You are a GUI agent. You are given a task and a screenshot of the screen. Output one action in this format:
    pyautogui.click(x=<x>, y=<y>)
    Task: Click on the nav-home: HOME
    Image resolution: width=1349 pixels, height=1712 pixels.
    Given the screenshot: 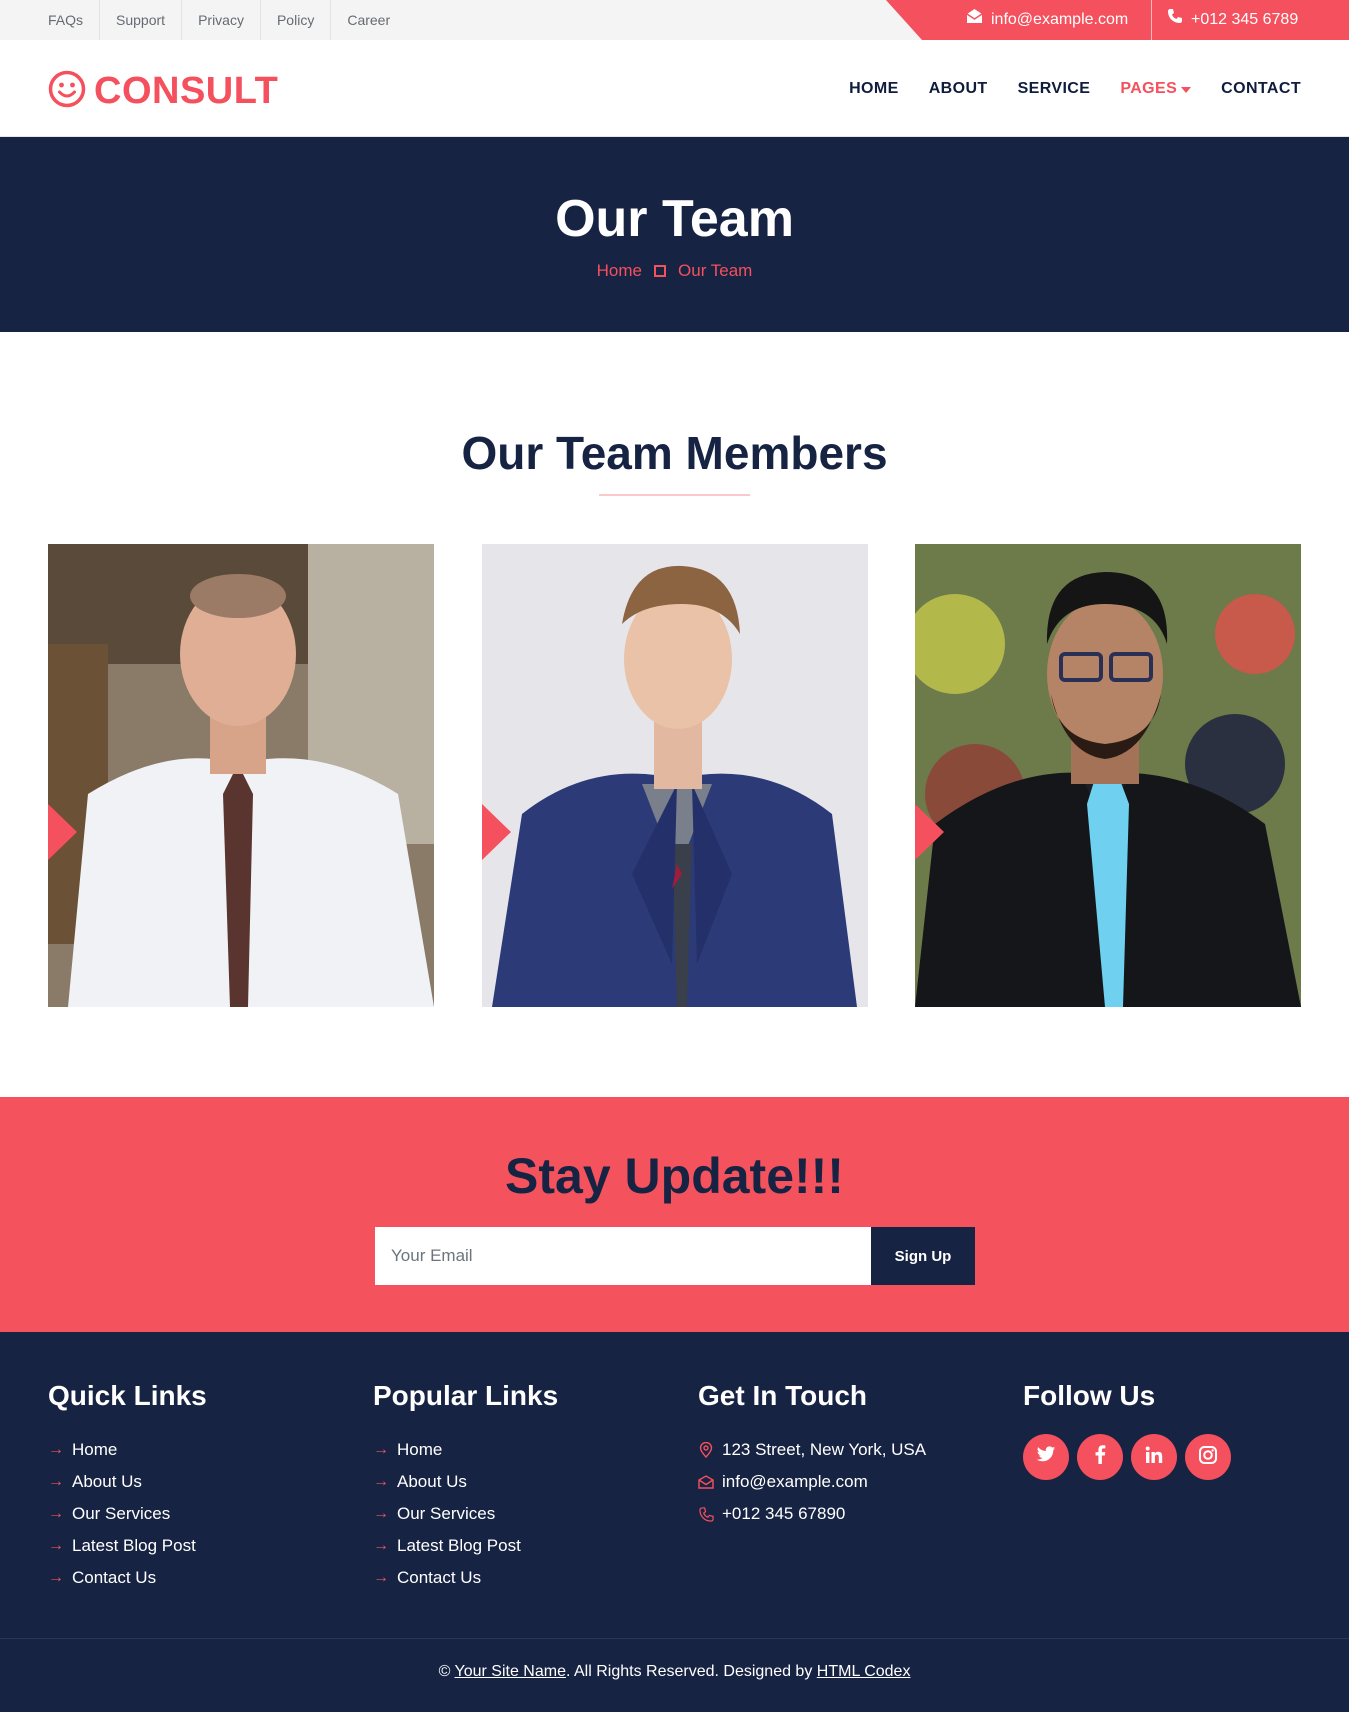 What is the action you would take?
    pyautogui.click(x=874, y=89)
    